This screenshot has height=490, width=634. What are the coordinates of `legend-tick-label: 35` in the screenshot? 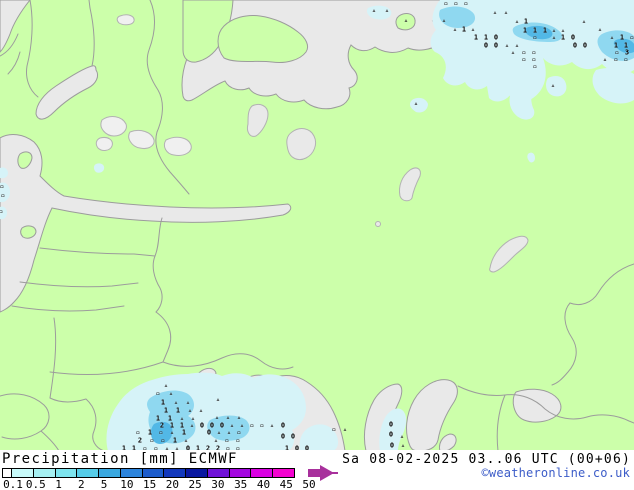 It's located at (241, 484).